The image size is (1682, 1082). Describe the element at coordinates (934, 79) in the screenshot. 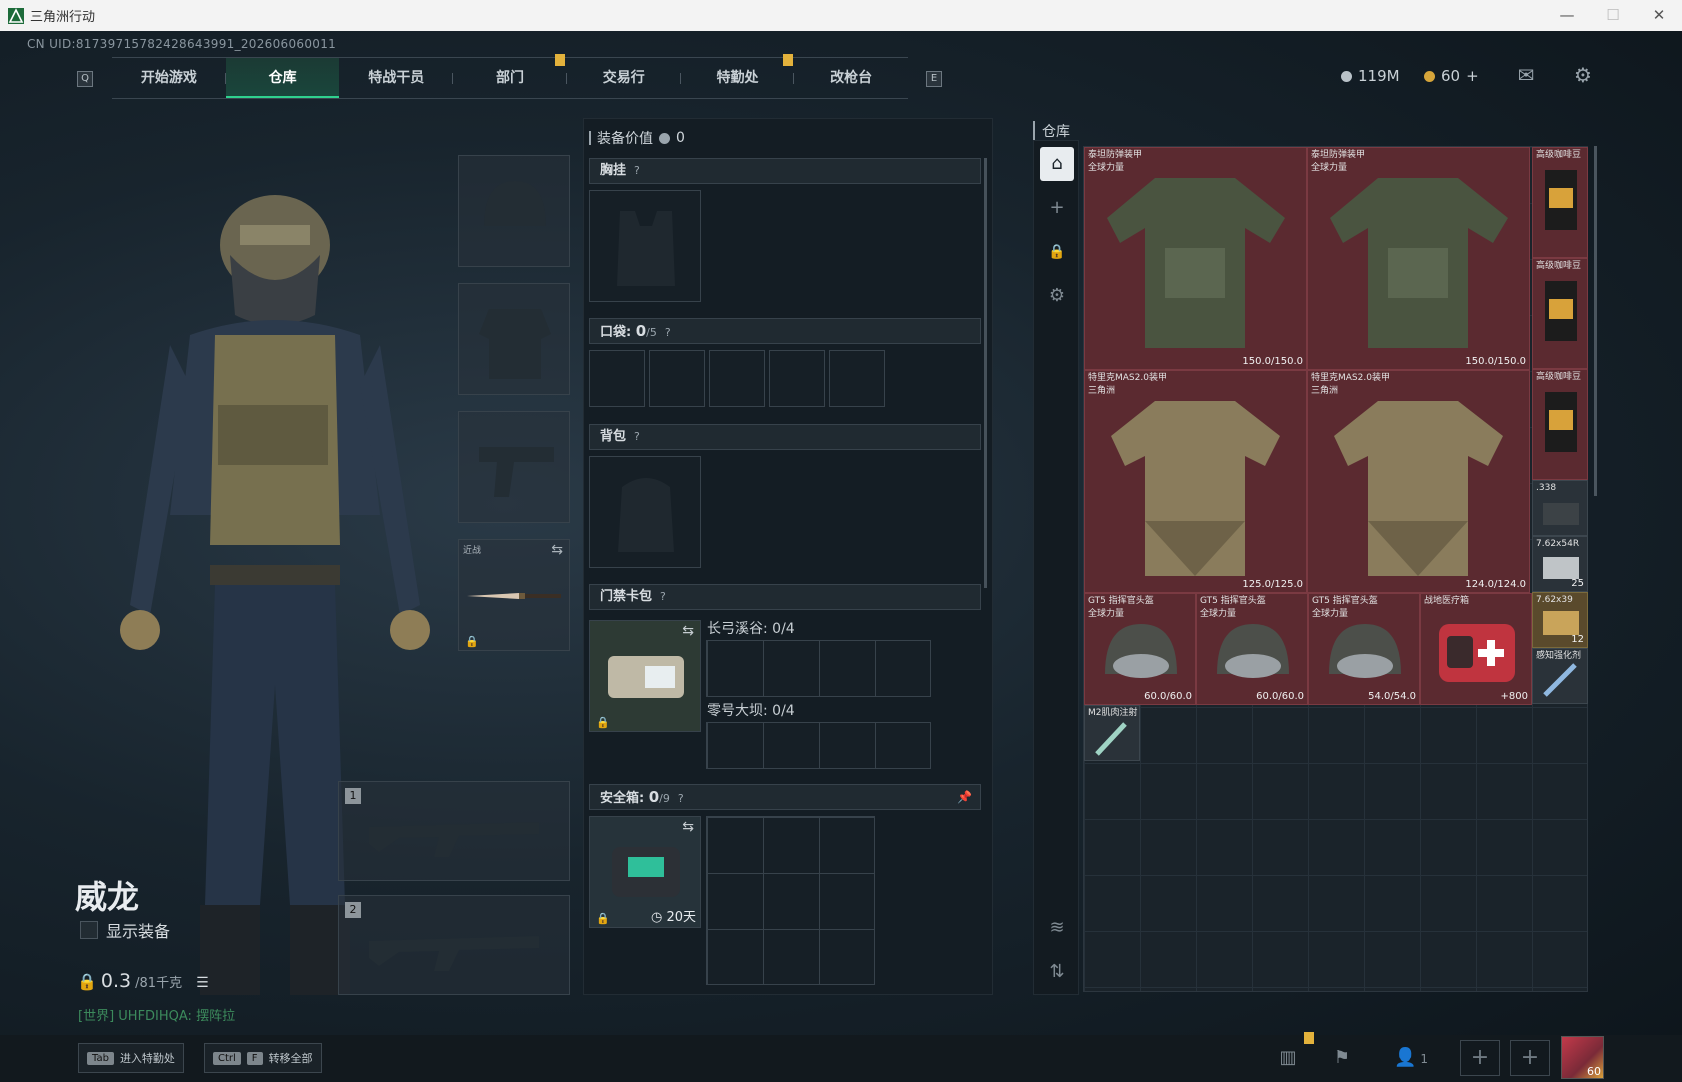

I see `nav-next-key: E` at that location.